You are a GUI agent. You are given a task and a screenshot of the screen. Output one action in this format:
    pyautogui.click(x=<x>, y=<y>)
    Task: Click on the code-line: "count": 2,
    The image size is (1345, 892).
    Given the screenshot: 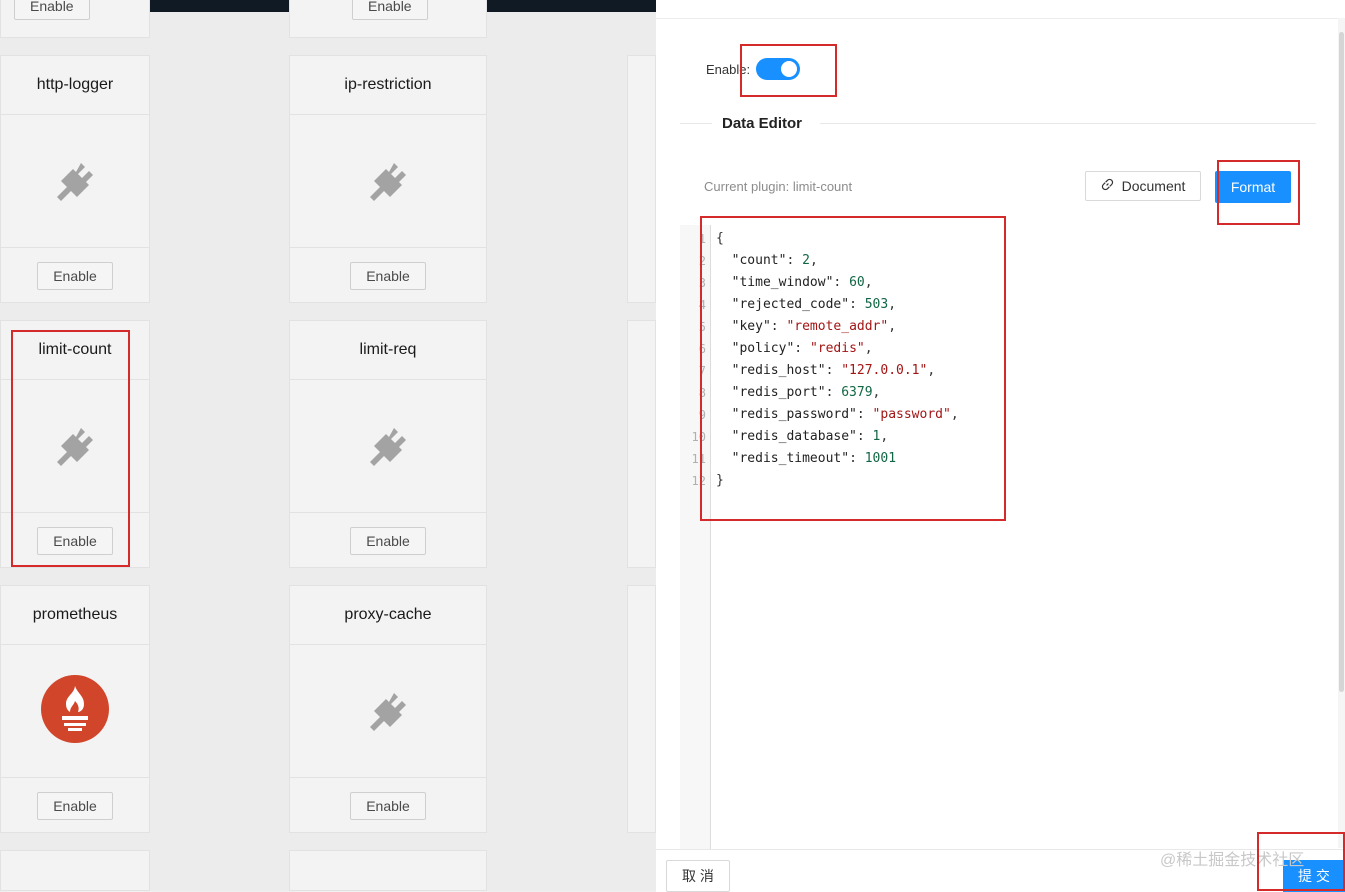 What is the action you would take?
    pyautogui.click(x=774, y=260)
    